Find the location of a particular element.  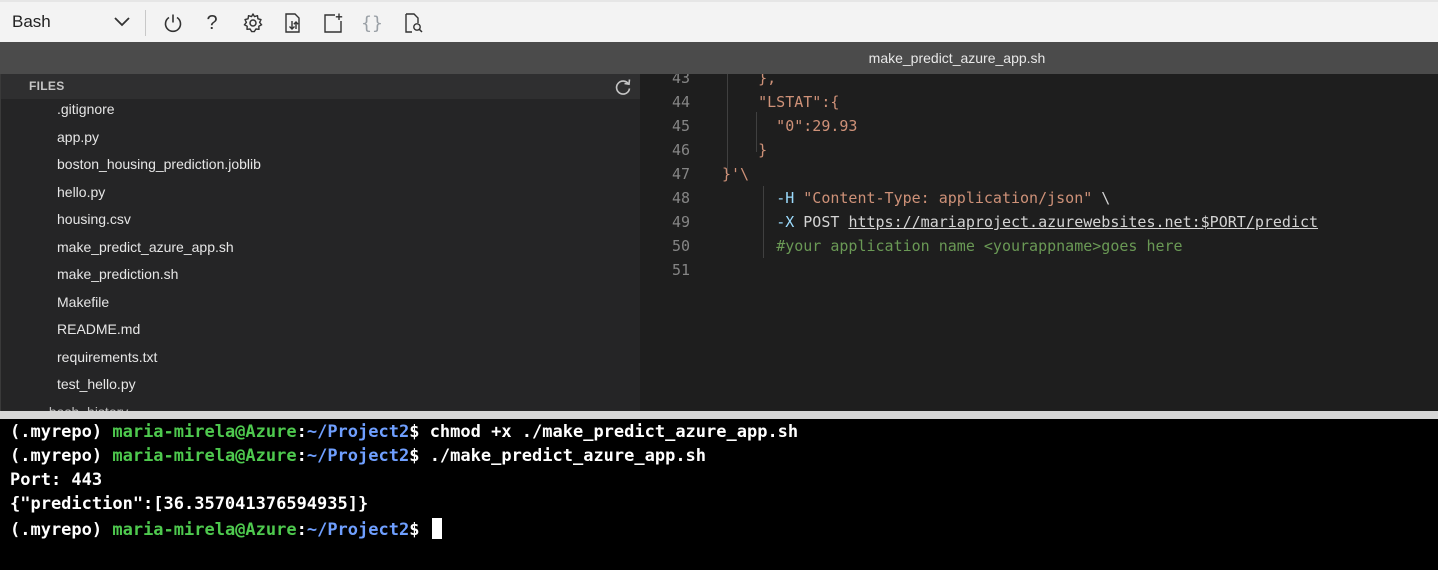

chevron-down-icon is located at coordinates (122, 22).